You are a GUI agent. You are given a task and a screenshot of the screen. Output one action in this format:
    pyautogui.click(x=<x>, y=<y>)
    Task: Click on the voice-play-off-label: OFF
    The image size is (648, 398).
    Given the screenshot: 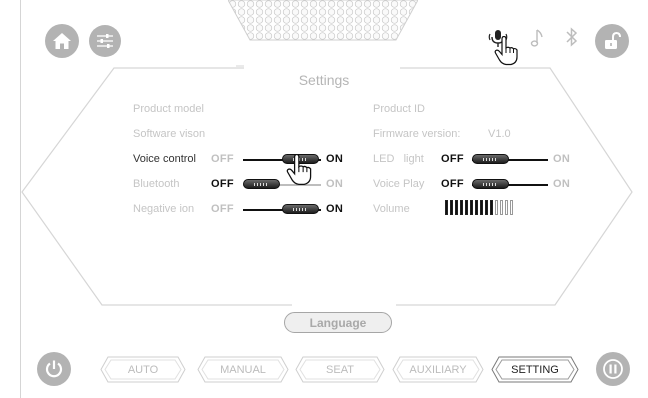 What is the action you would take?
    pyautogui.click(x=452, y=184)
    